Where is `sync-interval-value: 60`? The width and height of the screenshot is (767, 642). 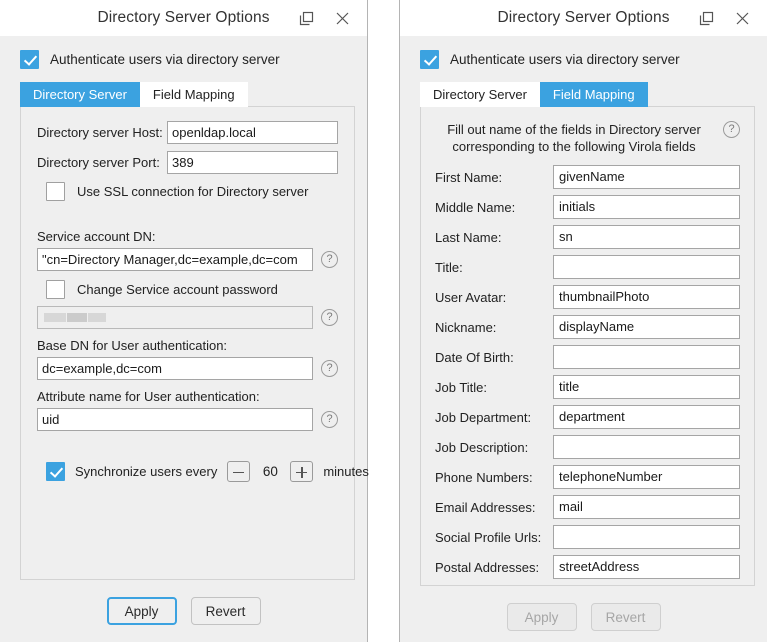 sync-interval-value: 60 is located at coordinates (270, 471).